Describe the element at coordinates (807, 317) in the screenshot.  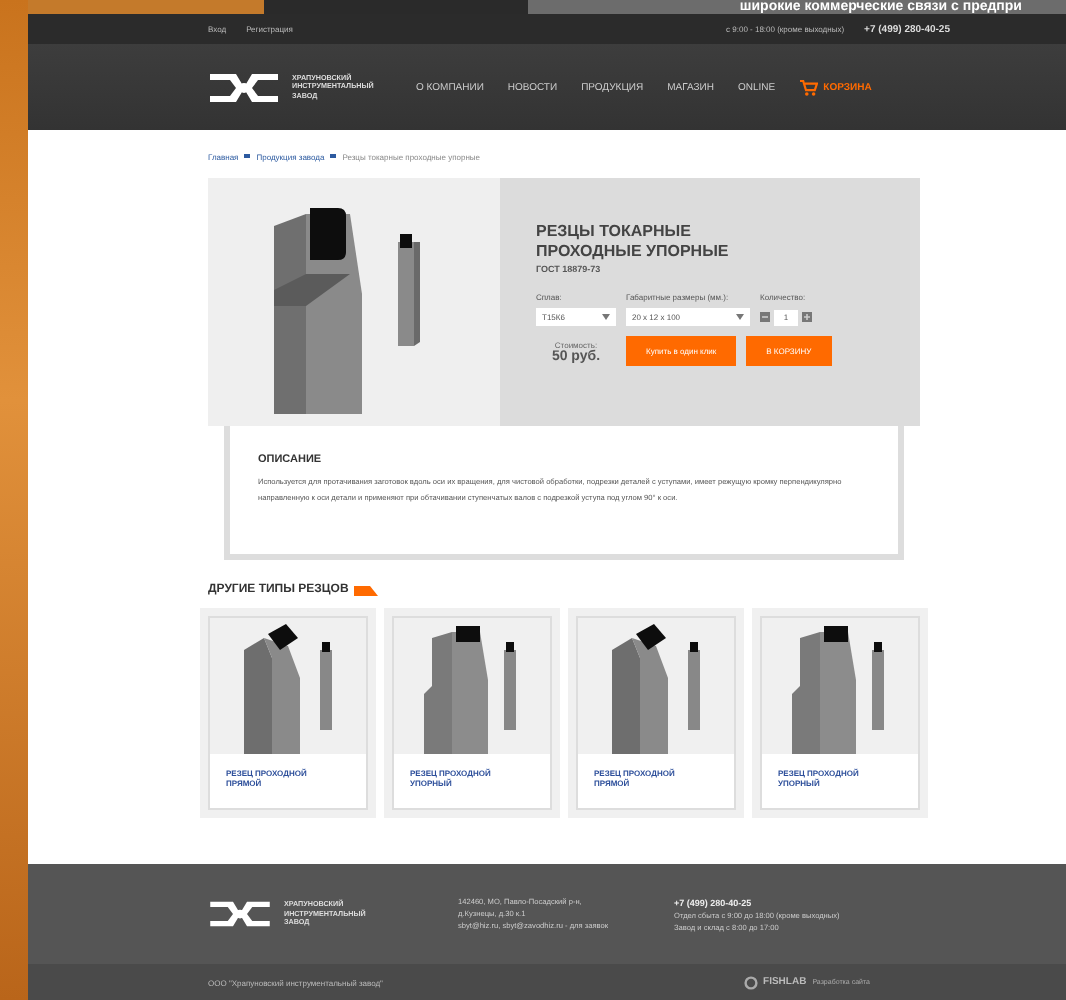
I see `plus-icon` at that location.